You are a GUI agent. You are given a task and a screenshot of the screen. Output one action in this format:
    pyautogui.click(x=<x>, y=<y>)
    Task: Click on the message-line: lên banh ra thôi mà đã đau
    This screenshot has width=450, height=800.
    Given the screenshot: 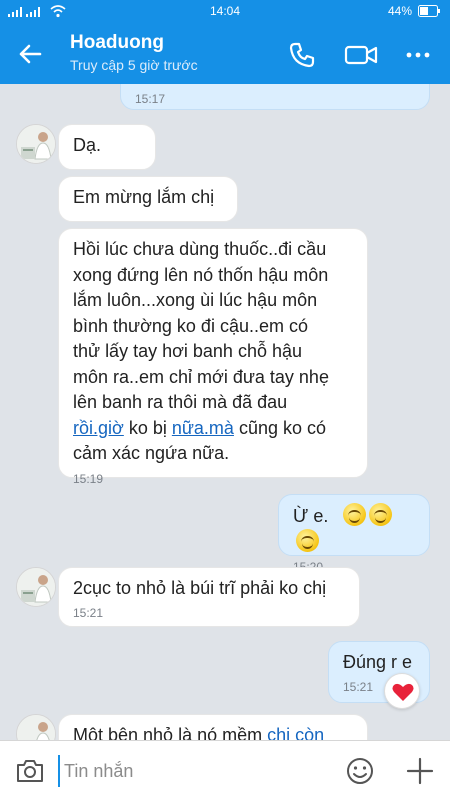 What is the action you would take?
    pyautogui.click(x=180, y=402)
    